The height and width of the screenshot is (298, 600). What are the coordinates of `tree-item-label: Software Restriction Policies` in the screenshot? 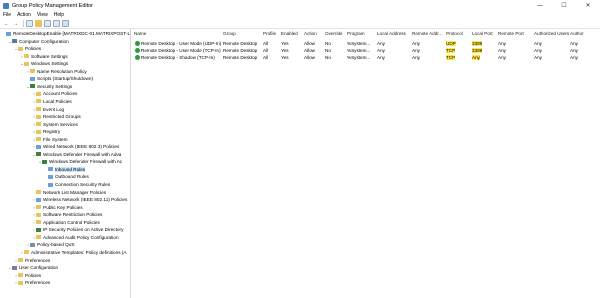 It's located at (73, 215).